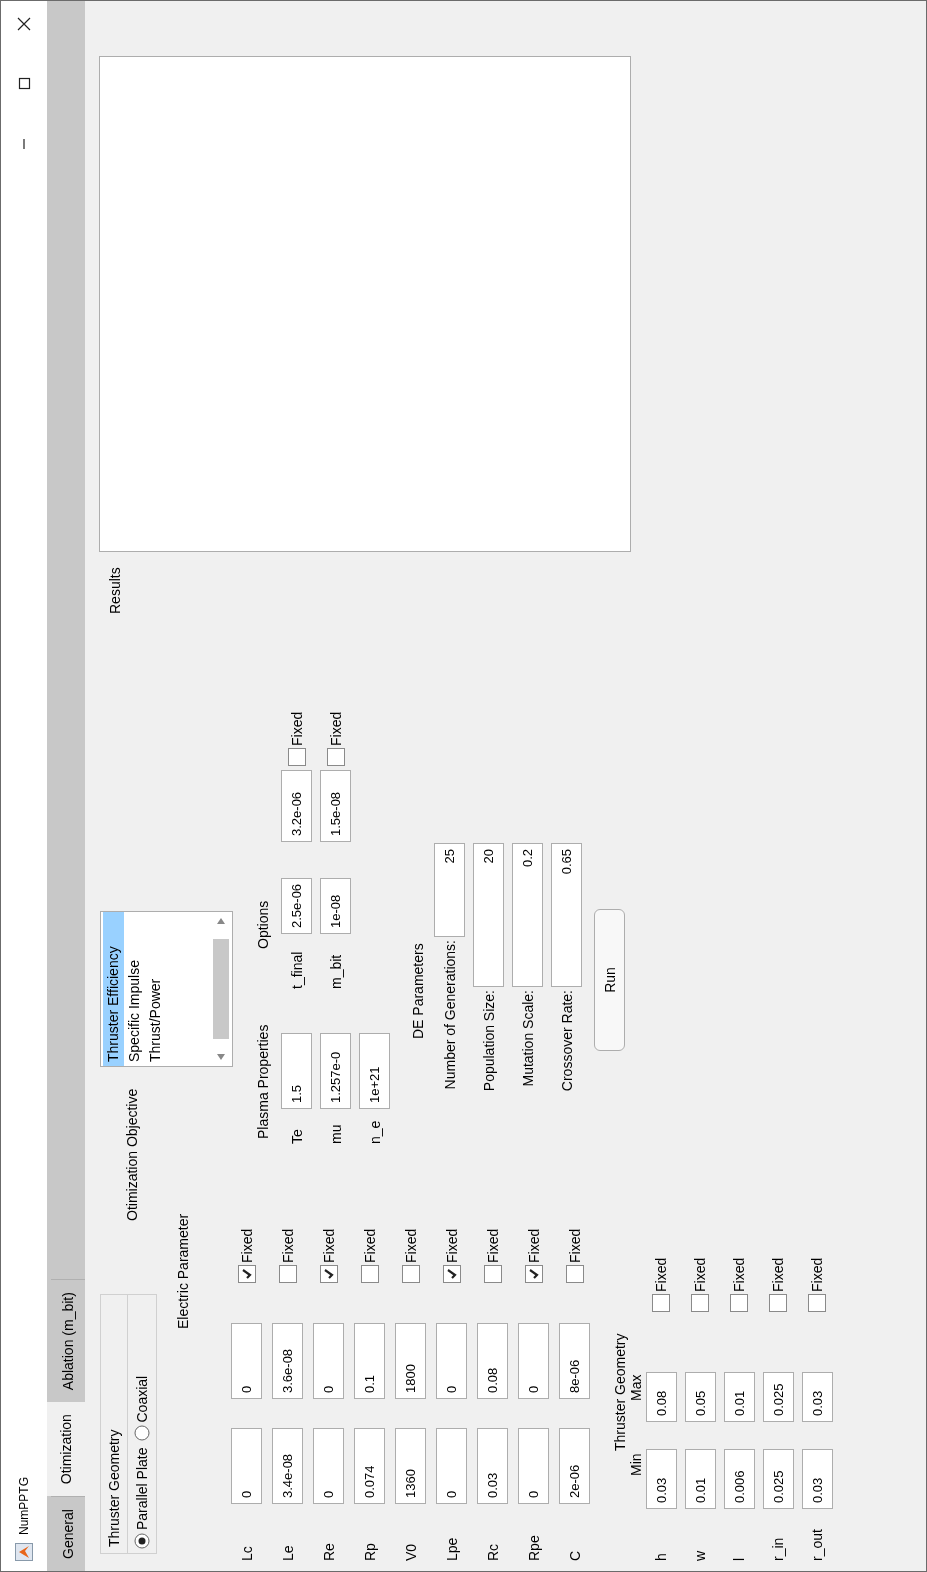  Describe the element at coordinates (369, 1551) in the screenshot. I see `parameter-label: Rp` at that location.